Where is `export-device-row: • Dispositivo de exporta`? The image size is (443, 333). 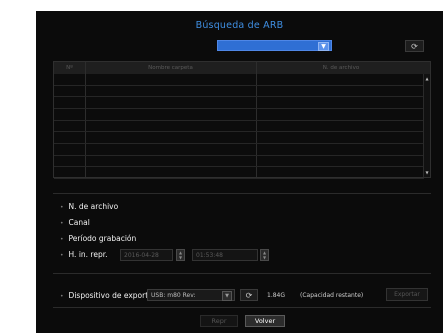
export-device-row: • Dispositivo de exporta is located at coordinates (106, 295).